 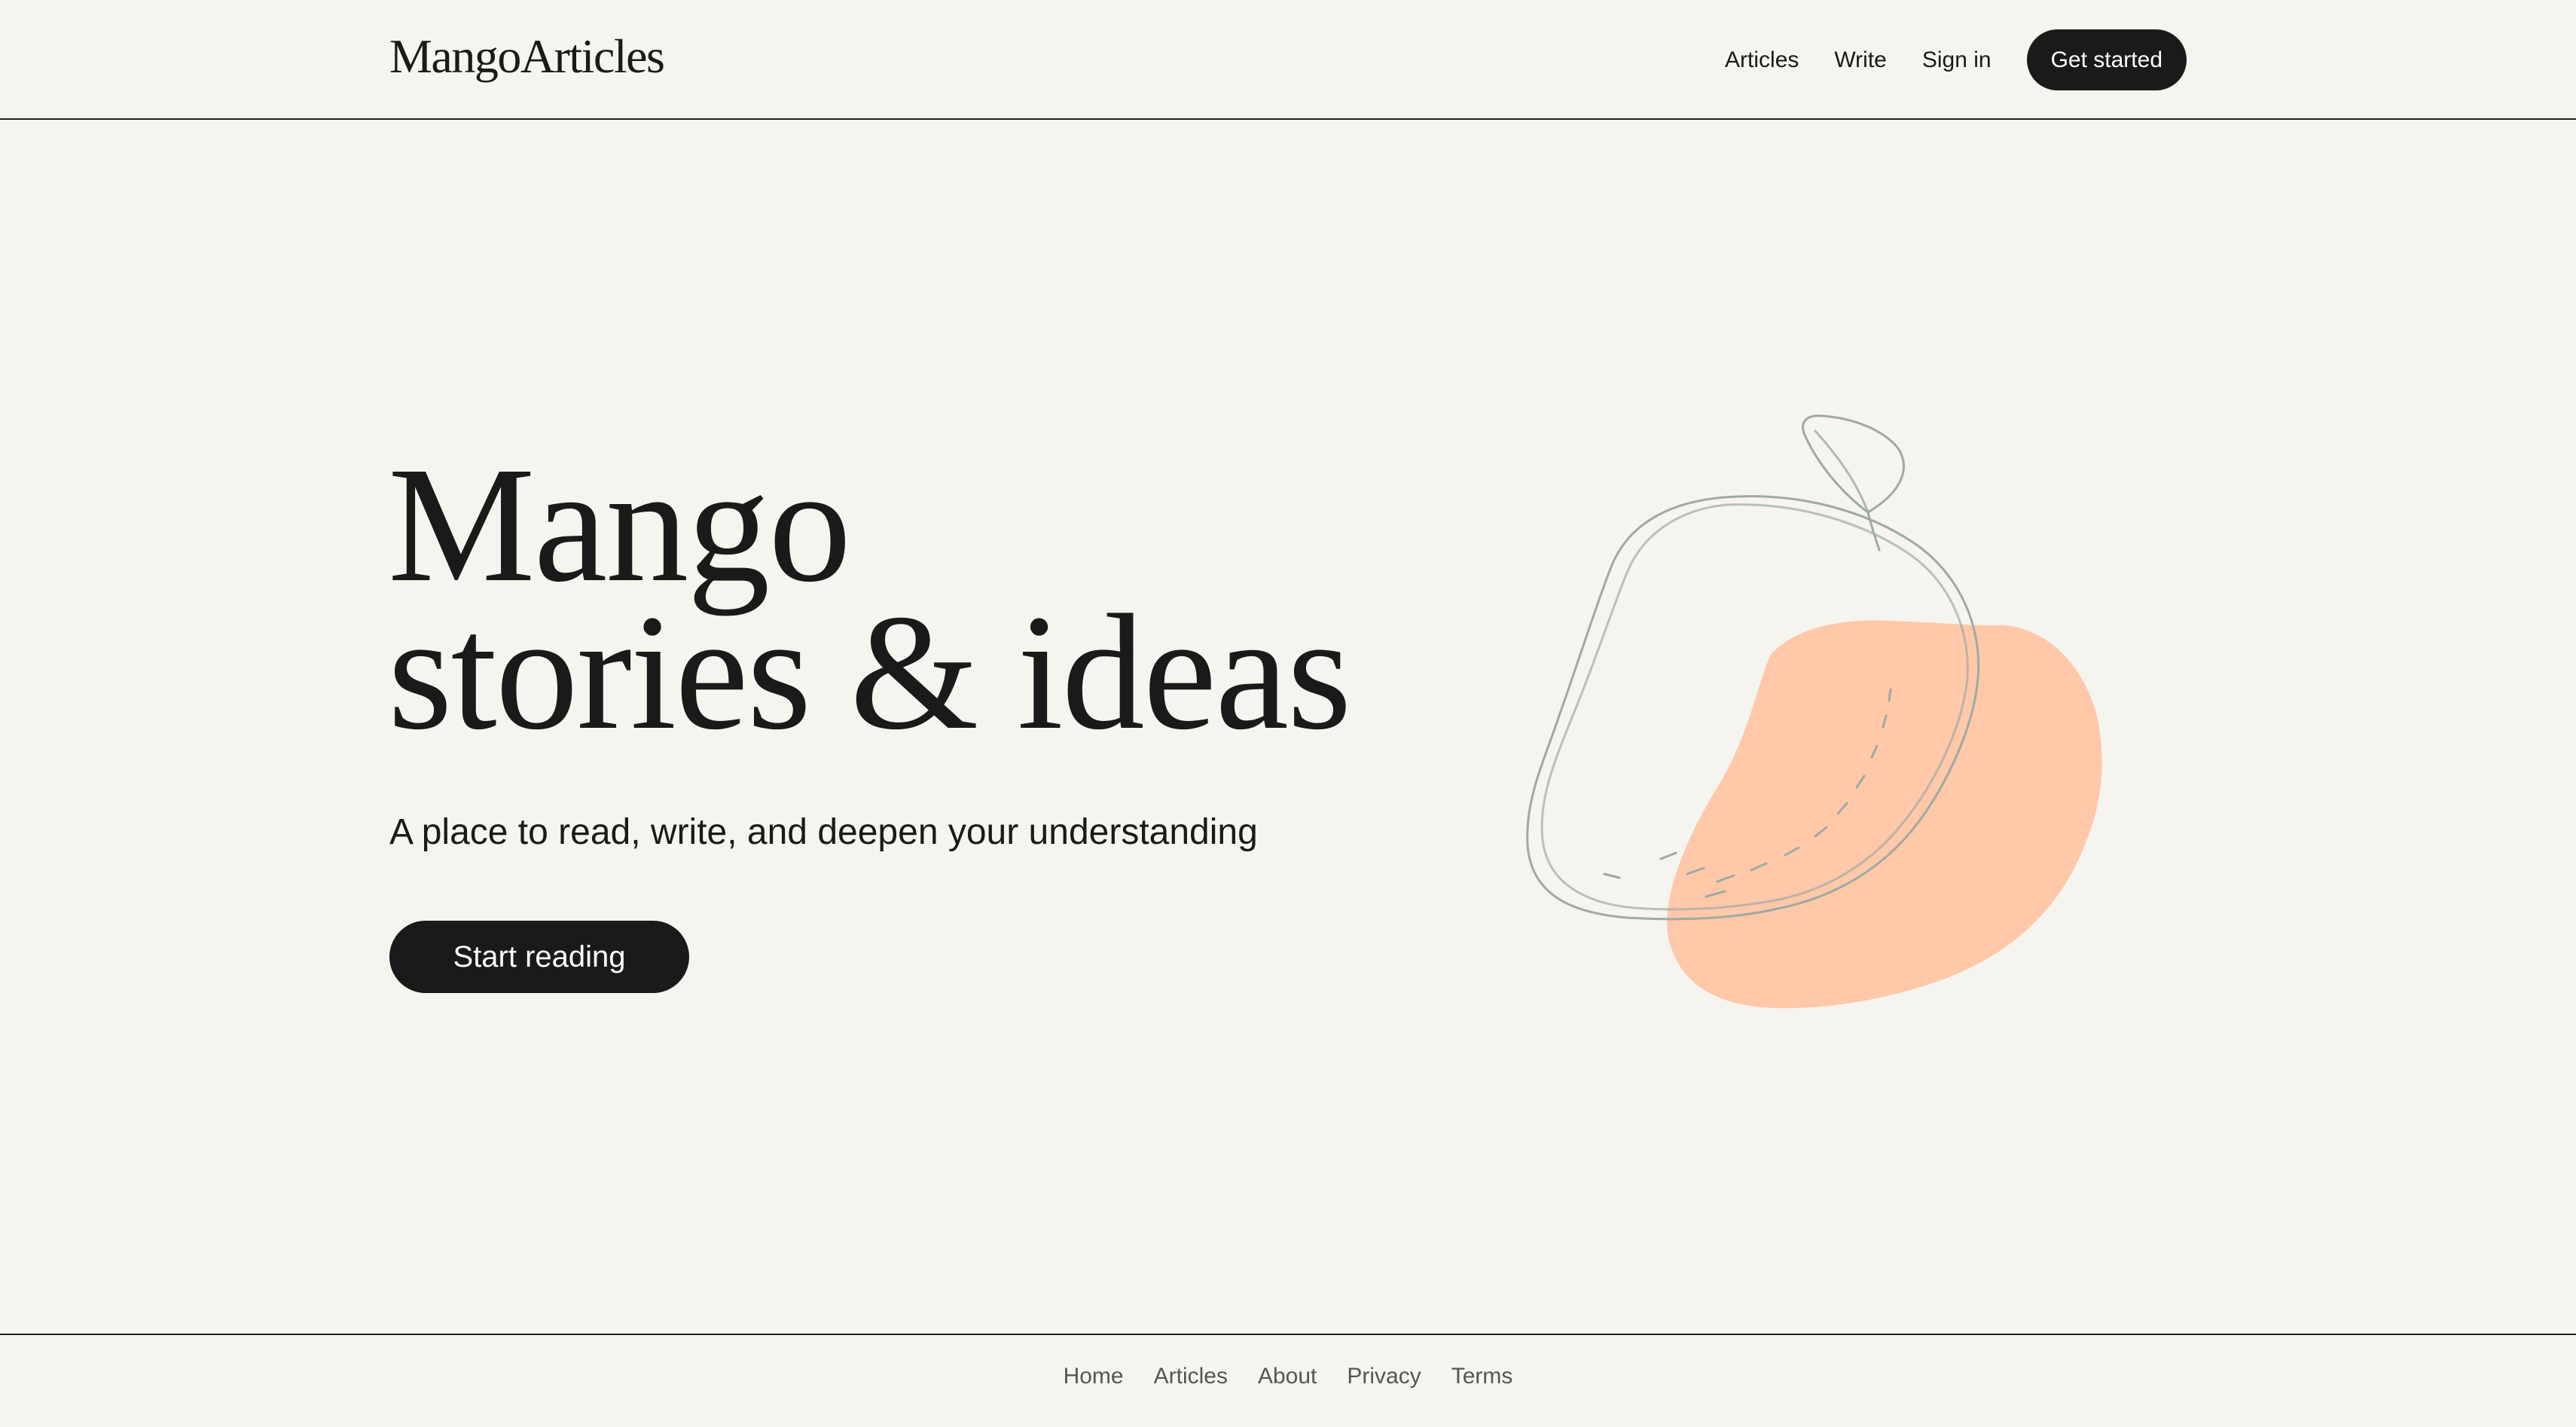 I want to click on footer-link-privacy: Privacy, so click(x=1384, y=1376).